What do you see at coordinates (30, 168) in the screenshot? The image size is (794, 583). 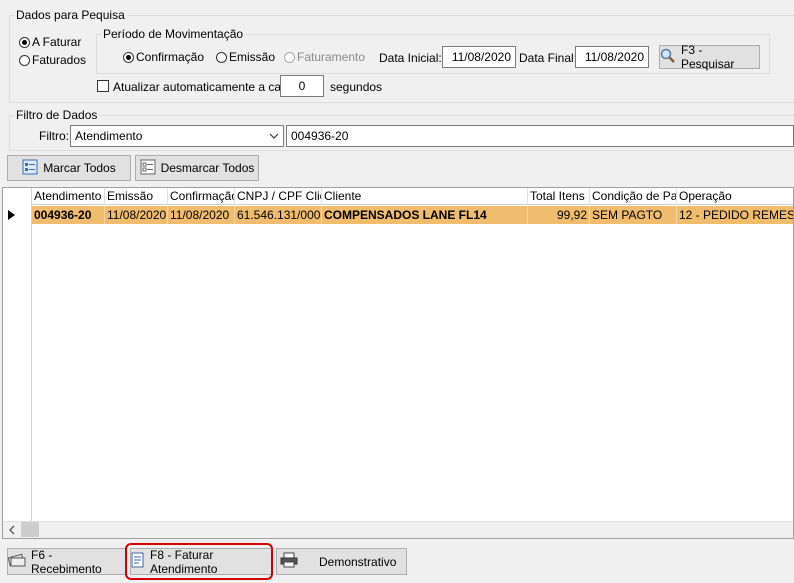 I see `checklist-icon` at bounding box center [30, 168].